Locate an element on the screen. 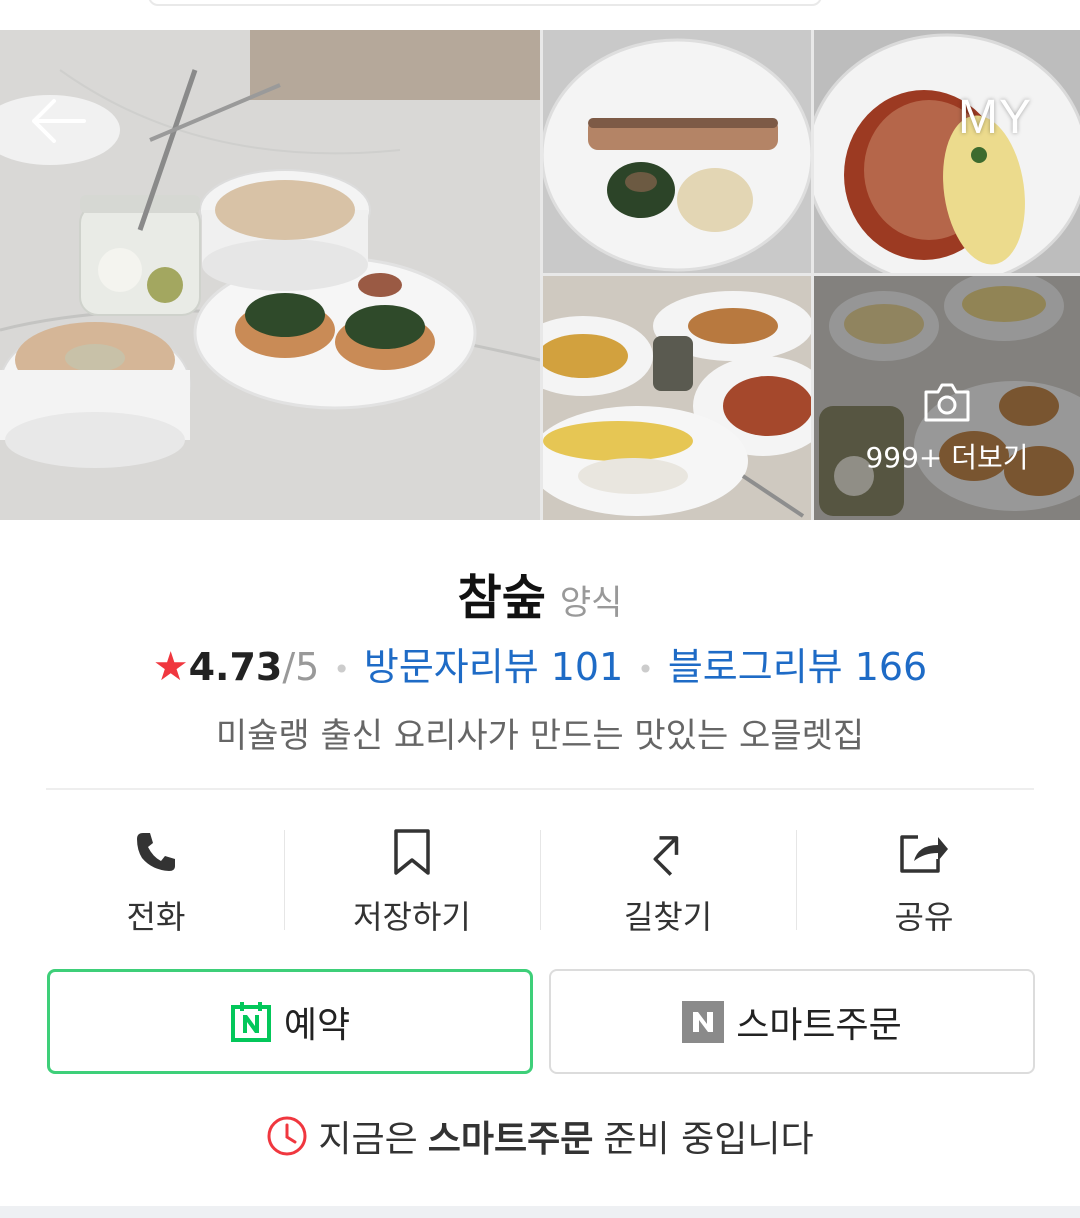 This screenshot has width=1080, height=1218. save-button: 저장하기 is located at coordinates (412, 879).